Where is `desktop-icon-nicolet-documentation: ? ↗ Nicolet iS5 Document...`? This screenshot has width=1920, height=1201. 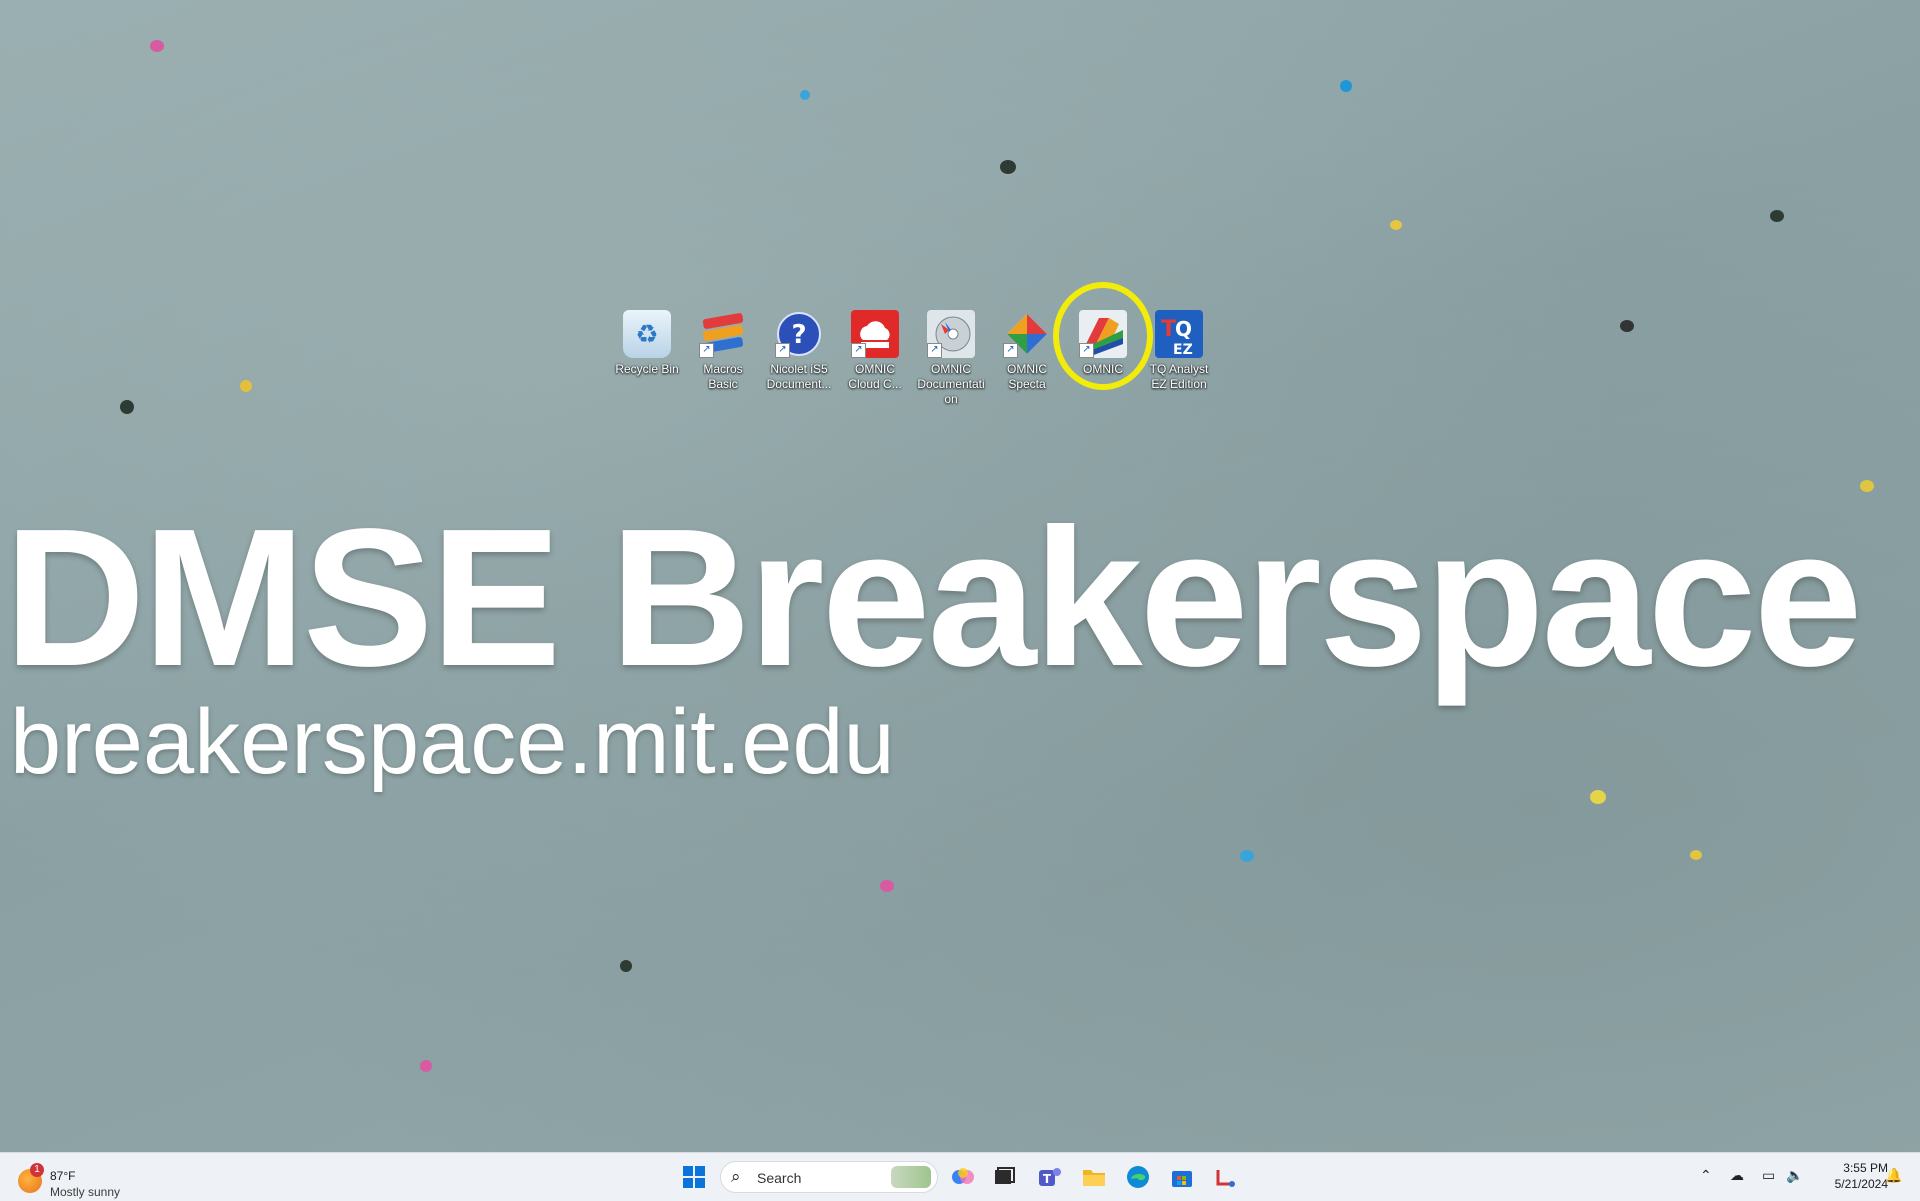
desktop-icon-nicolet-documentation: ? ↗ Nicolet iS5 Document... is located at coordinates (799, 360).